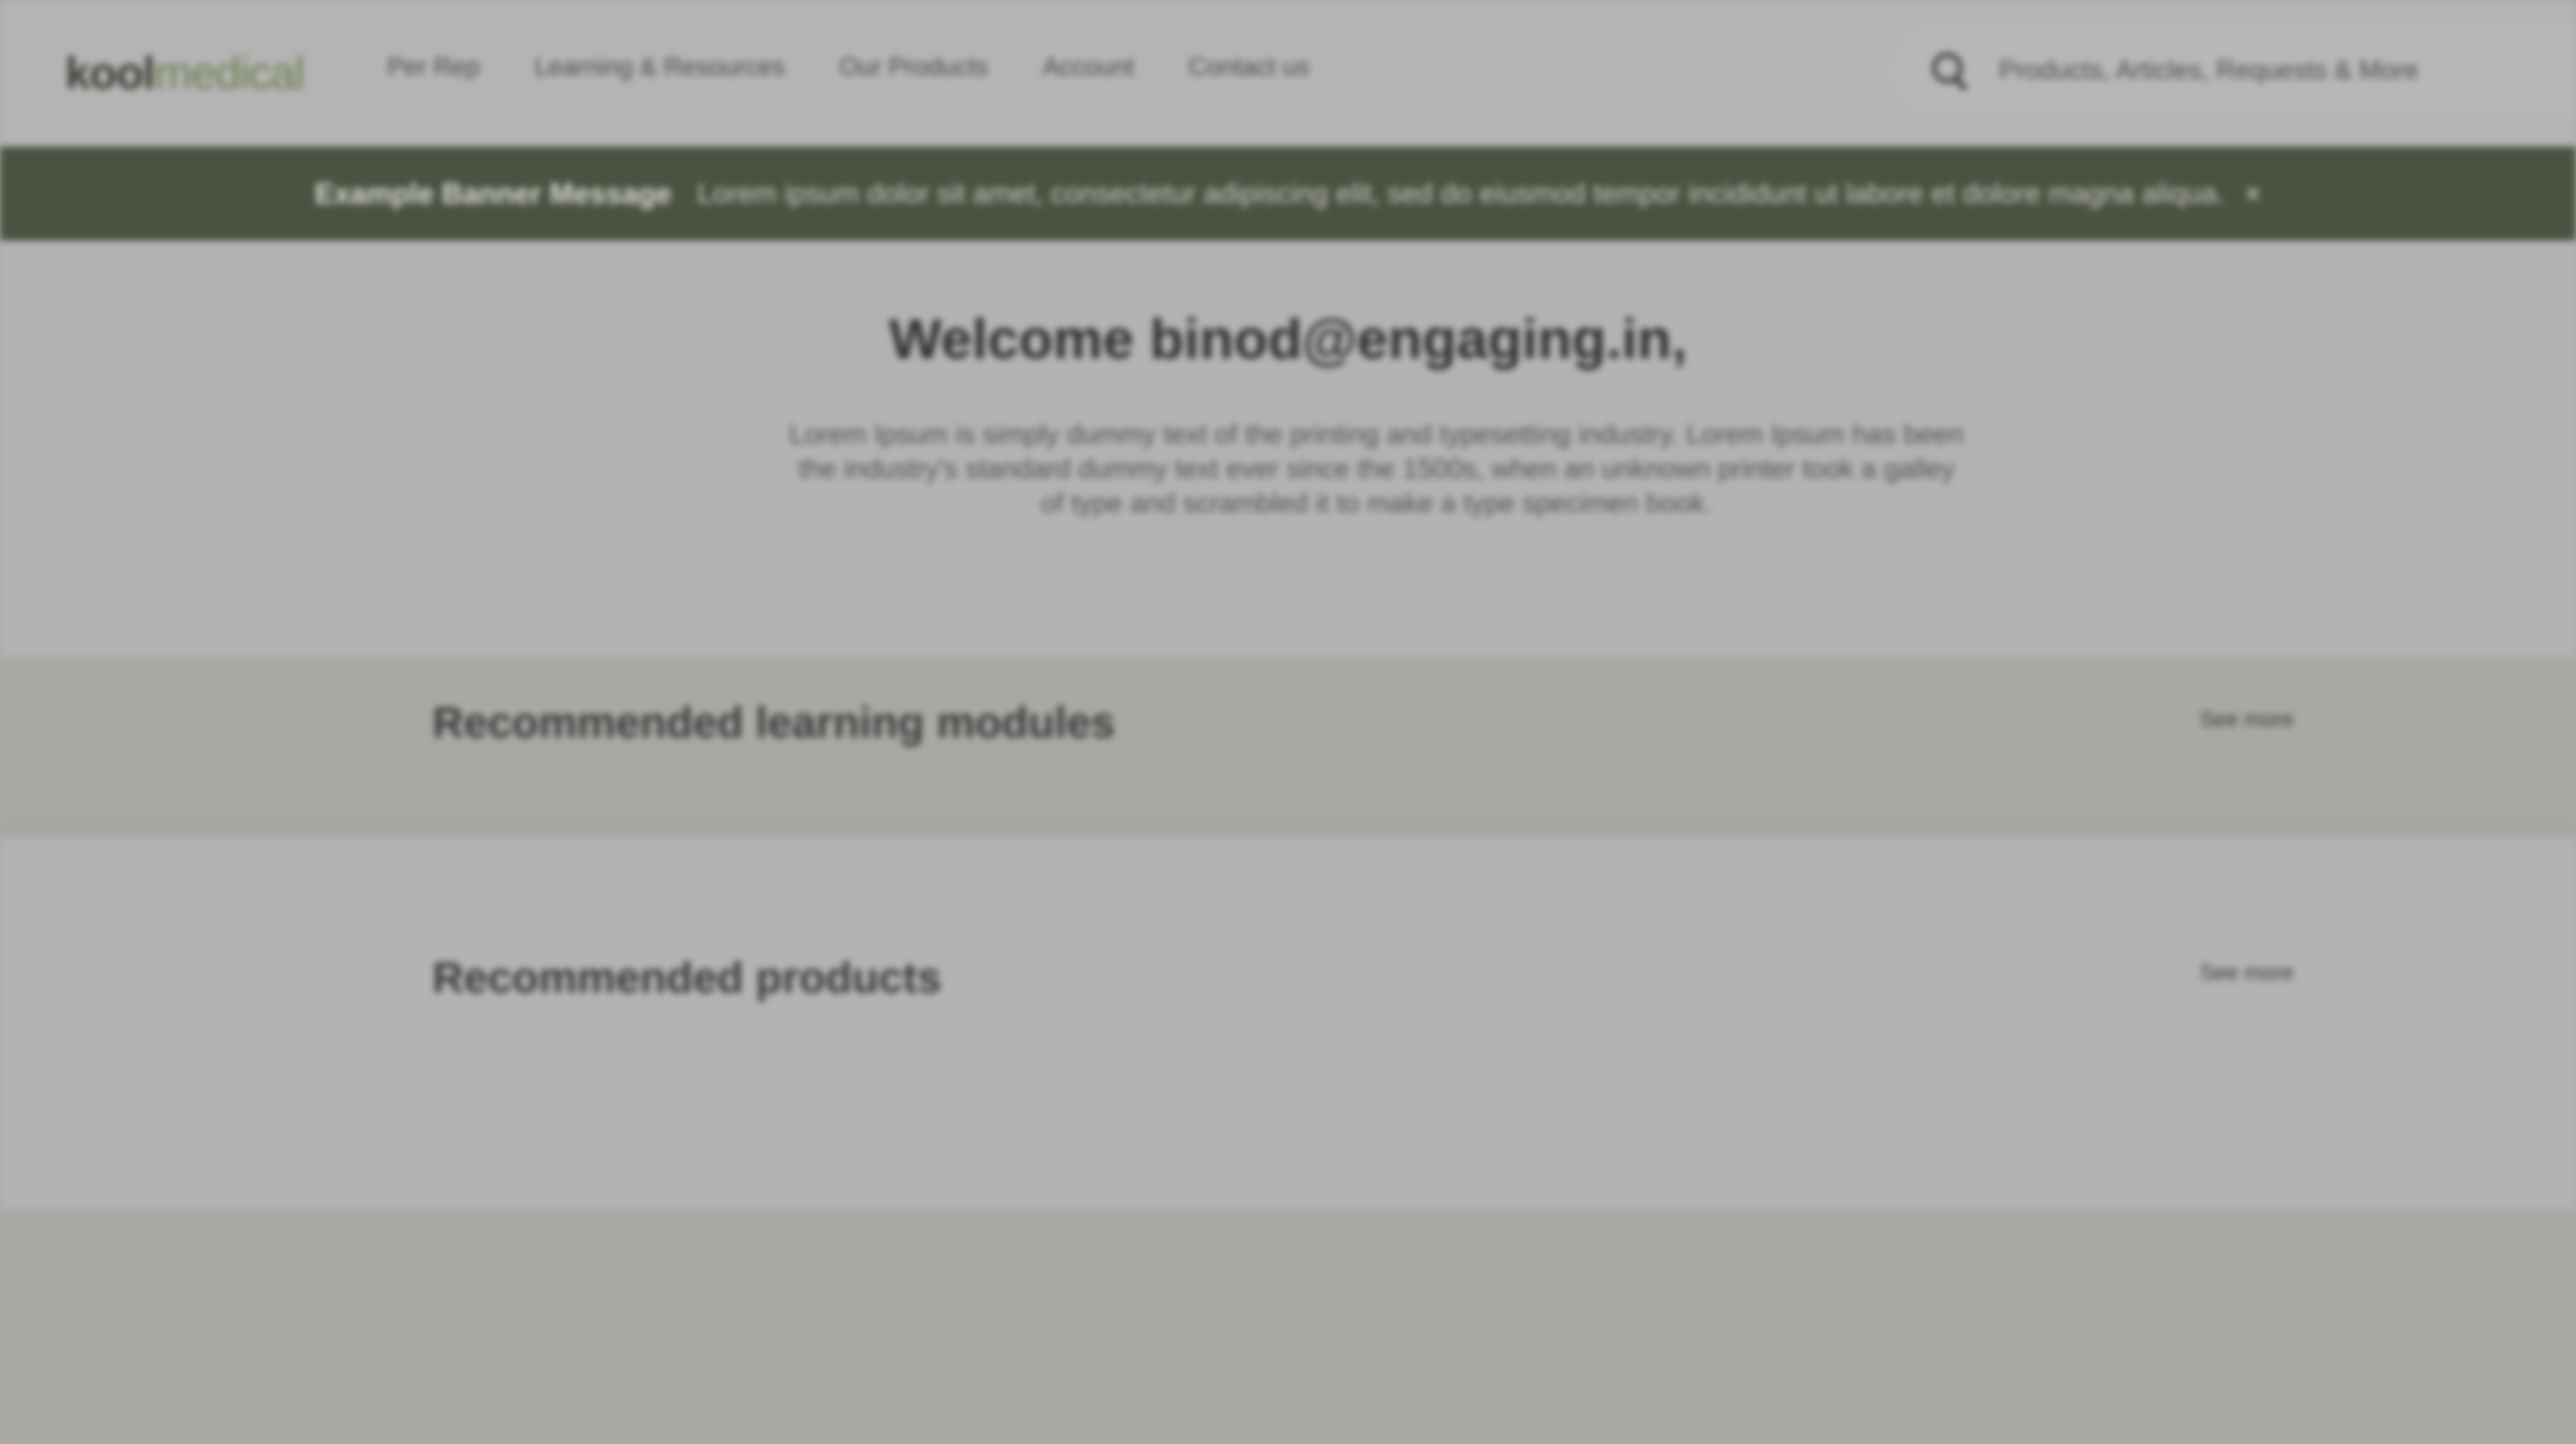 The width and height of the screenshot is (2576, 1444). Describe the element at coordinates (493, 193) in the screenshot. I see `banner-title: Example Banner Message` at that location.